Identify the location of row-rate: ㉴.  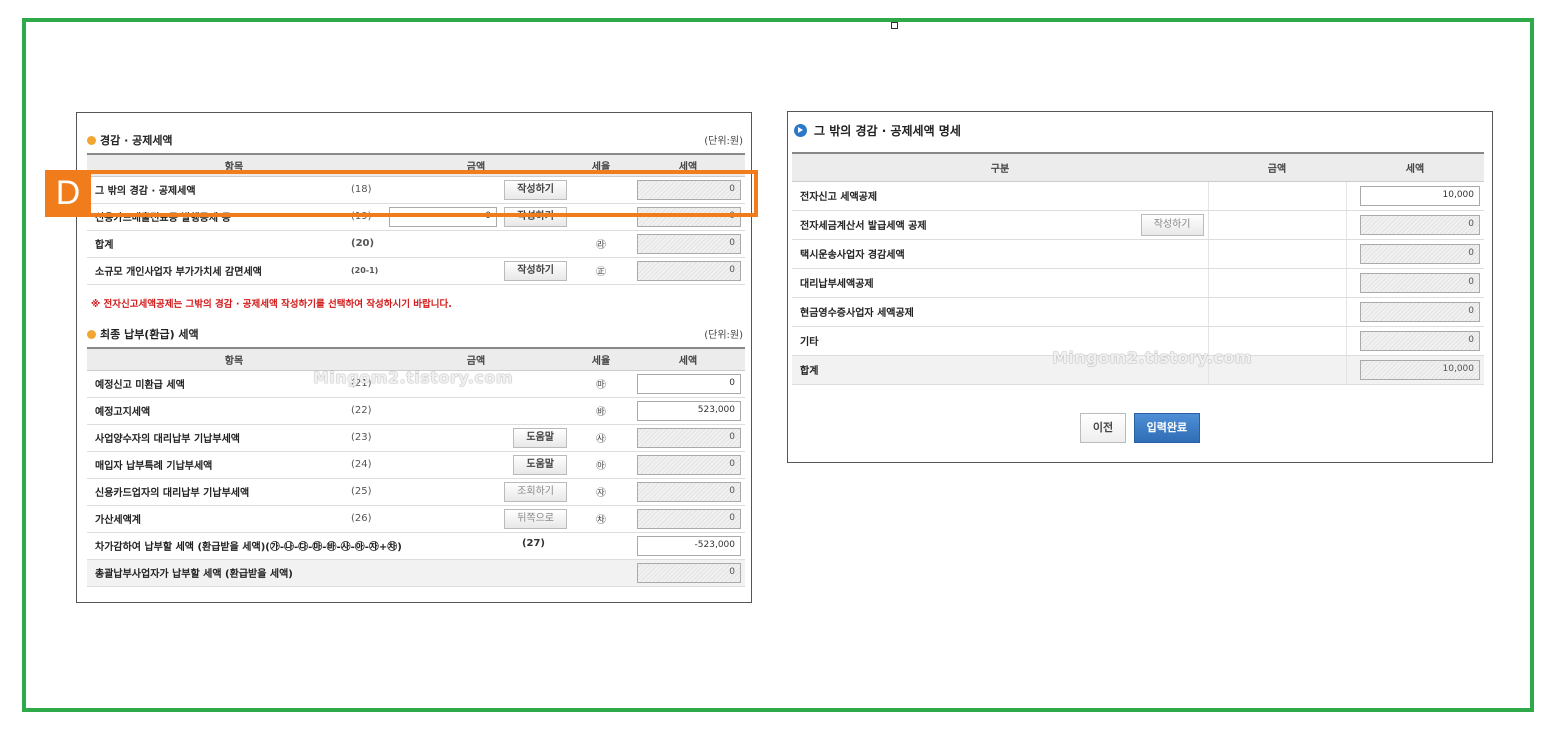
(601, 438).